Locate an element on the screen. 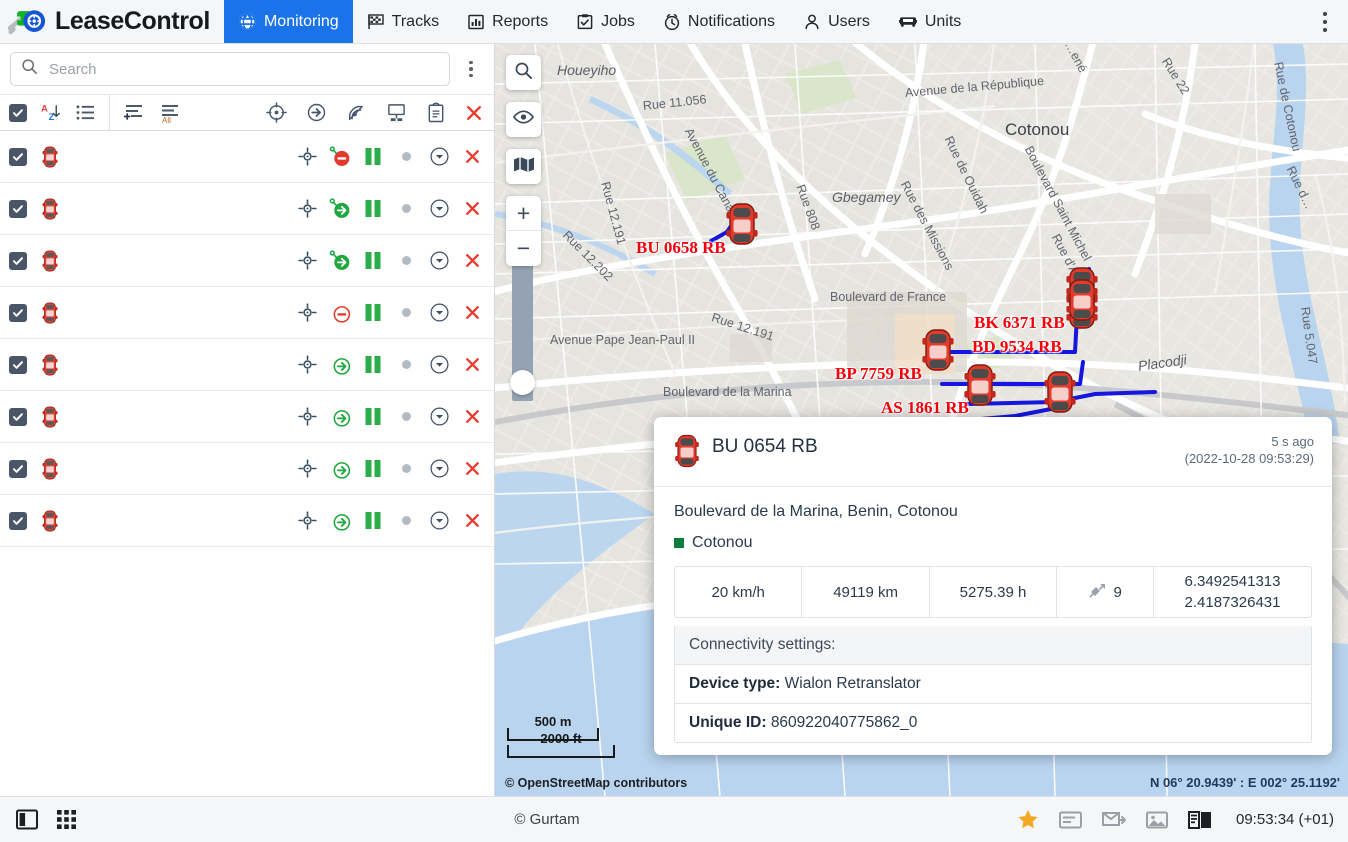 This screenshot has width=1348, height=842. map-search-button is located at coordinates (523, 72).